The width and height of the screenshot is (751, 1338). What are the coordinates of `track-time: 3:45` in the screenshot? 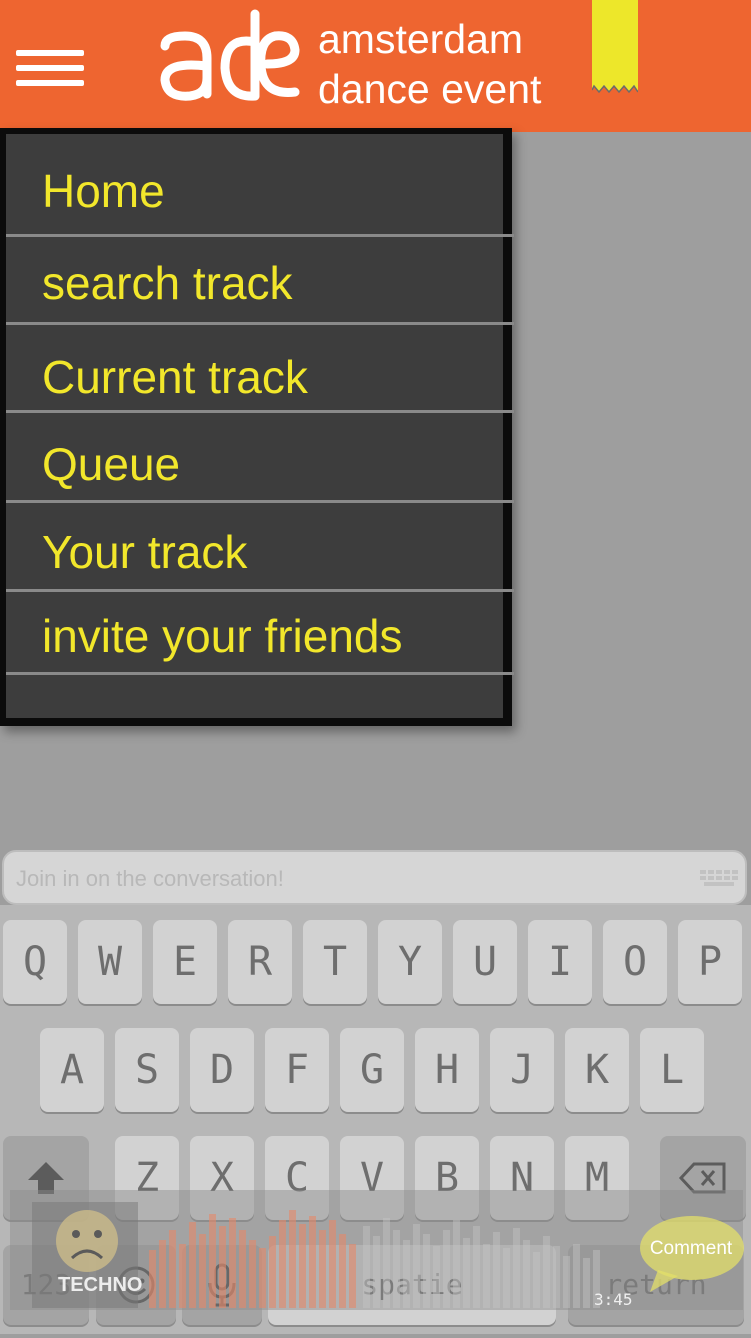 It's located at (613, 1299).